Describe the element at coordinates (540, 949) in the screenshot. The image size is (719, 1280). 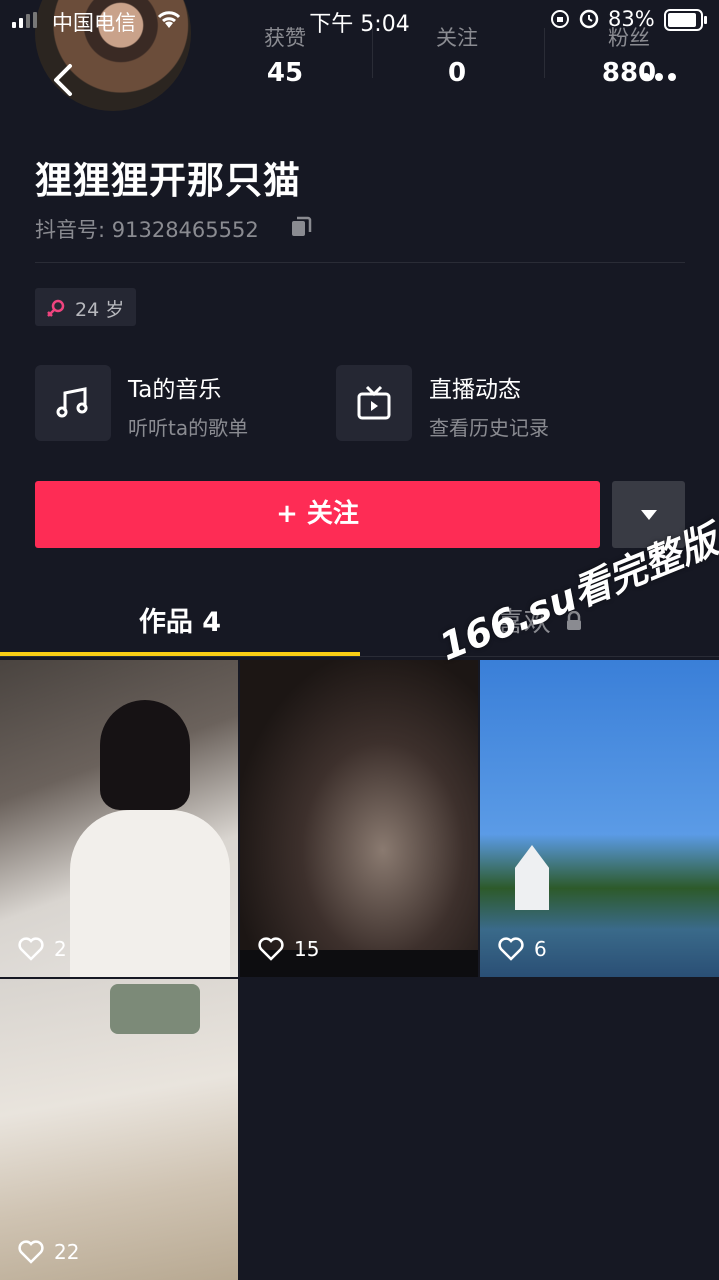
I see `like-count-value: 6` at that location.